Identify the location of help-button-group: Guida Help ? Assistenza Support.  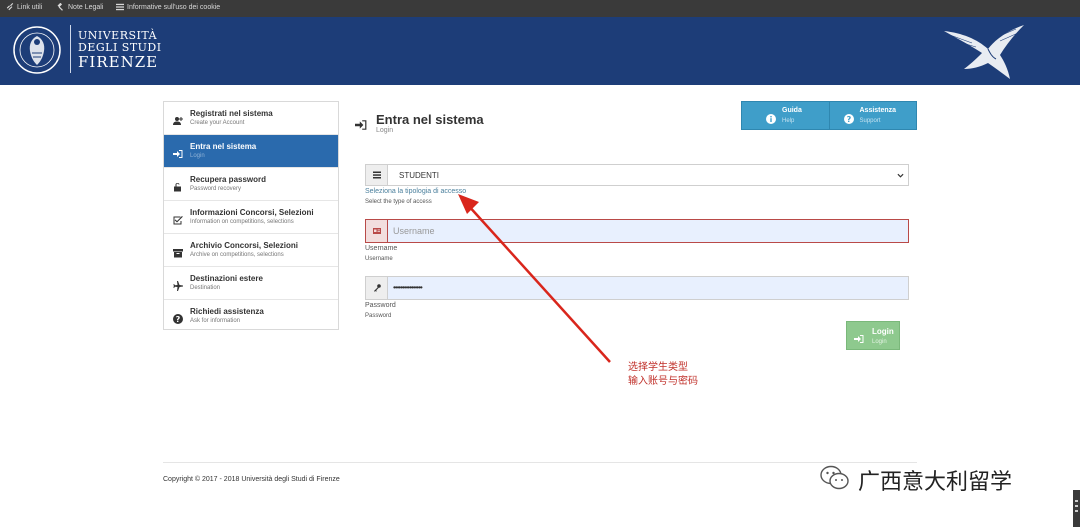
(829, 115).